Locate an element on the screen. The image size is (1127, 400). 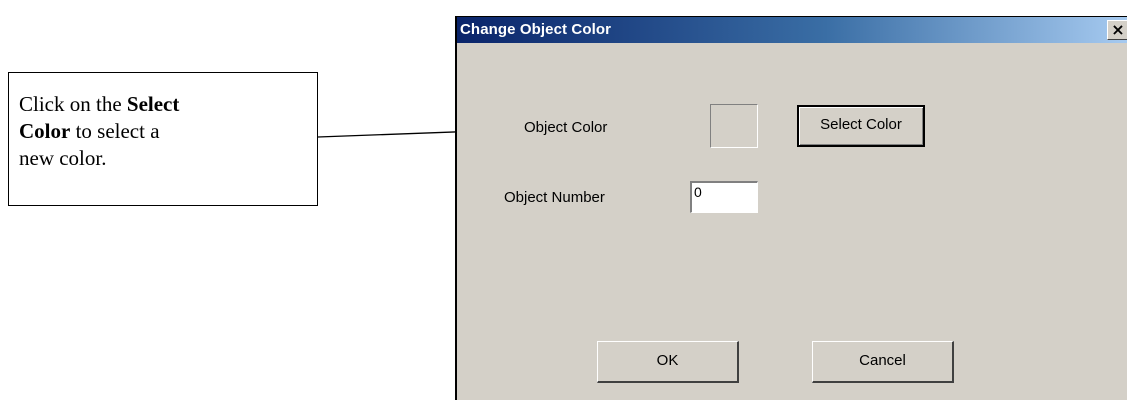
select-color-button-label: Select Color is located at coordinates (861, 124).